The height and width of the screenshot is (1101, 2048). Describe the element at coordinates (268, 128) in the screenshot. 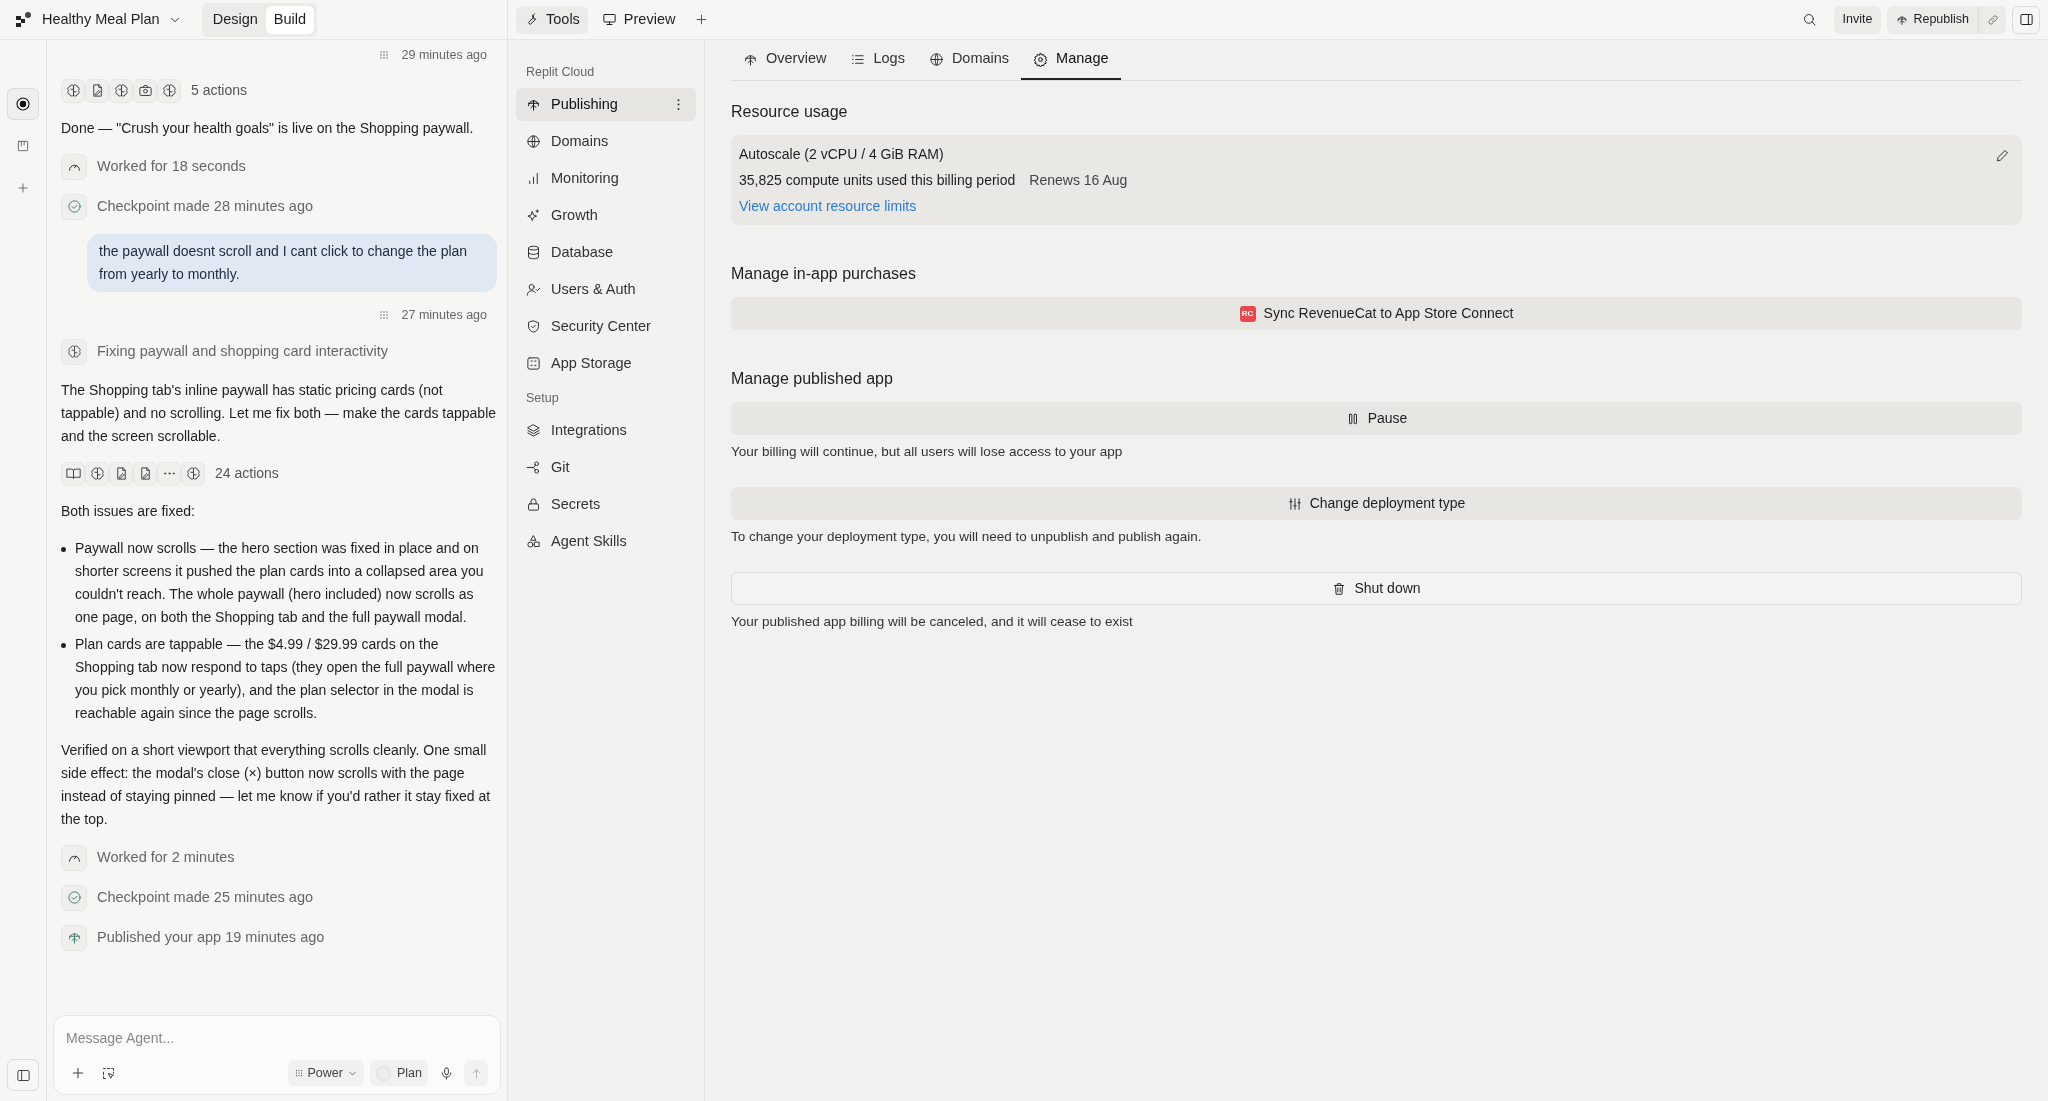

I see `agent-message: Done — "Crush your health goals" is live on the Shopping paywall.` at that location.